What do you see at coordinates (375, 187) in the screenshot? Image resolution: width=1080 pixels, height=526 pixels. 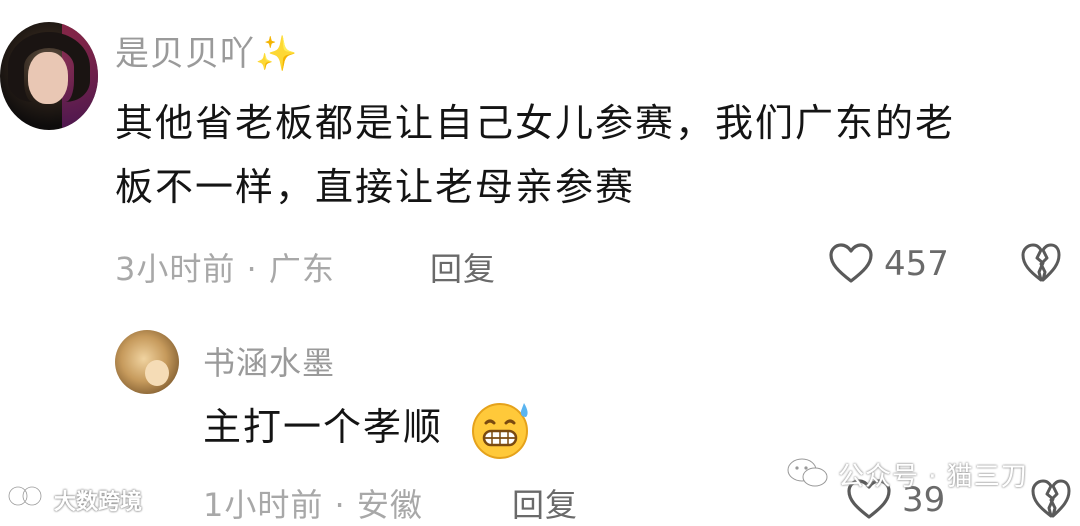 I see `comment-text-line2: 板不一样，直接让老母亲参赛` at bounding box center [375, 187].